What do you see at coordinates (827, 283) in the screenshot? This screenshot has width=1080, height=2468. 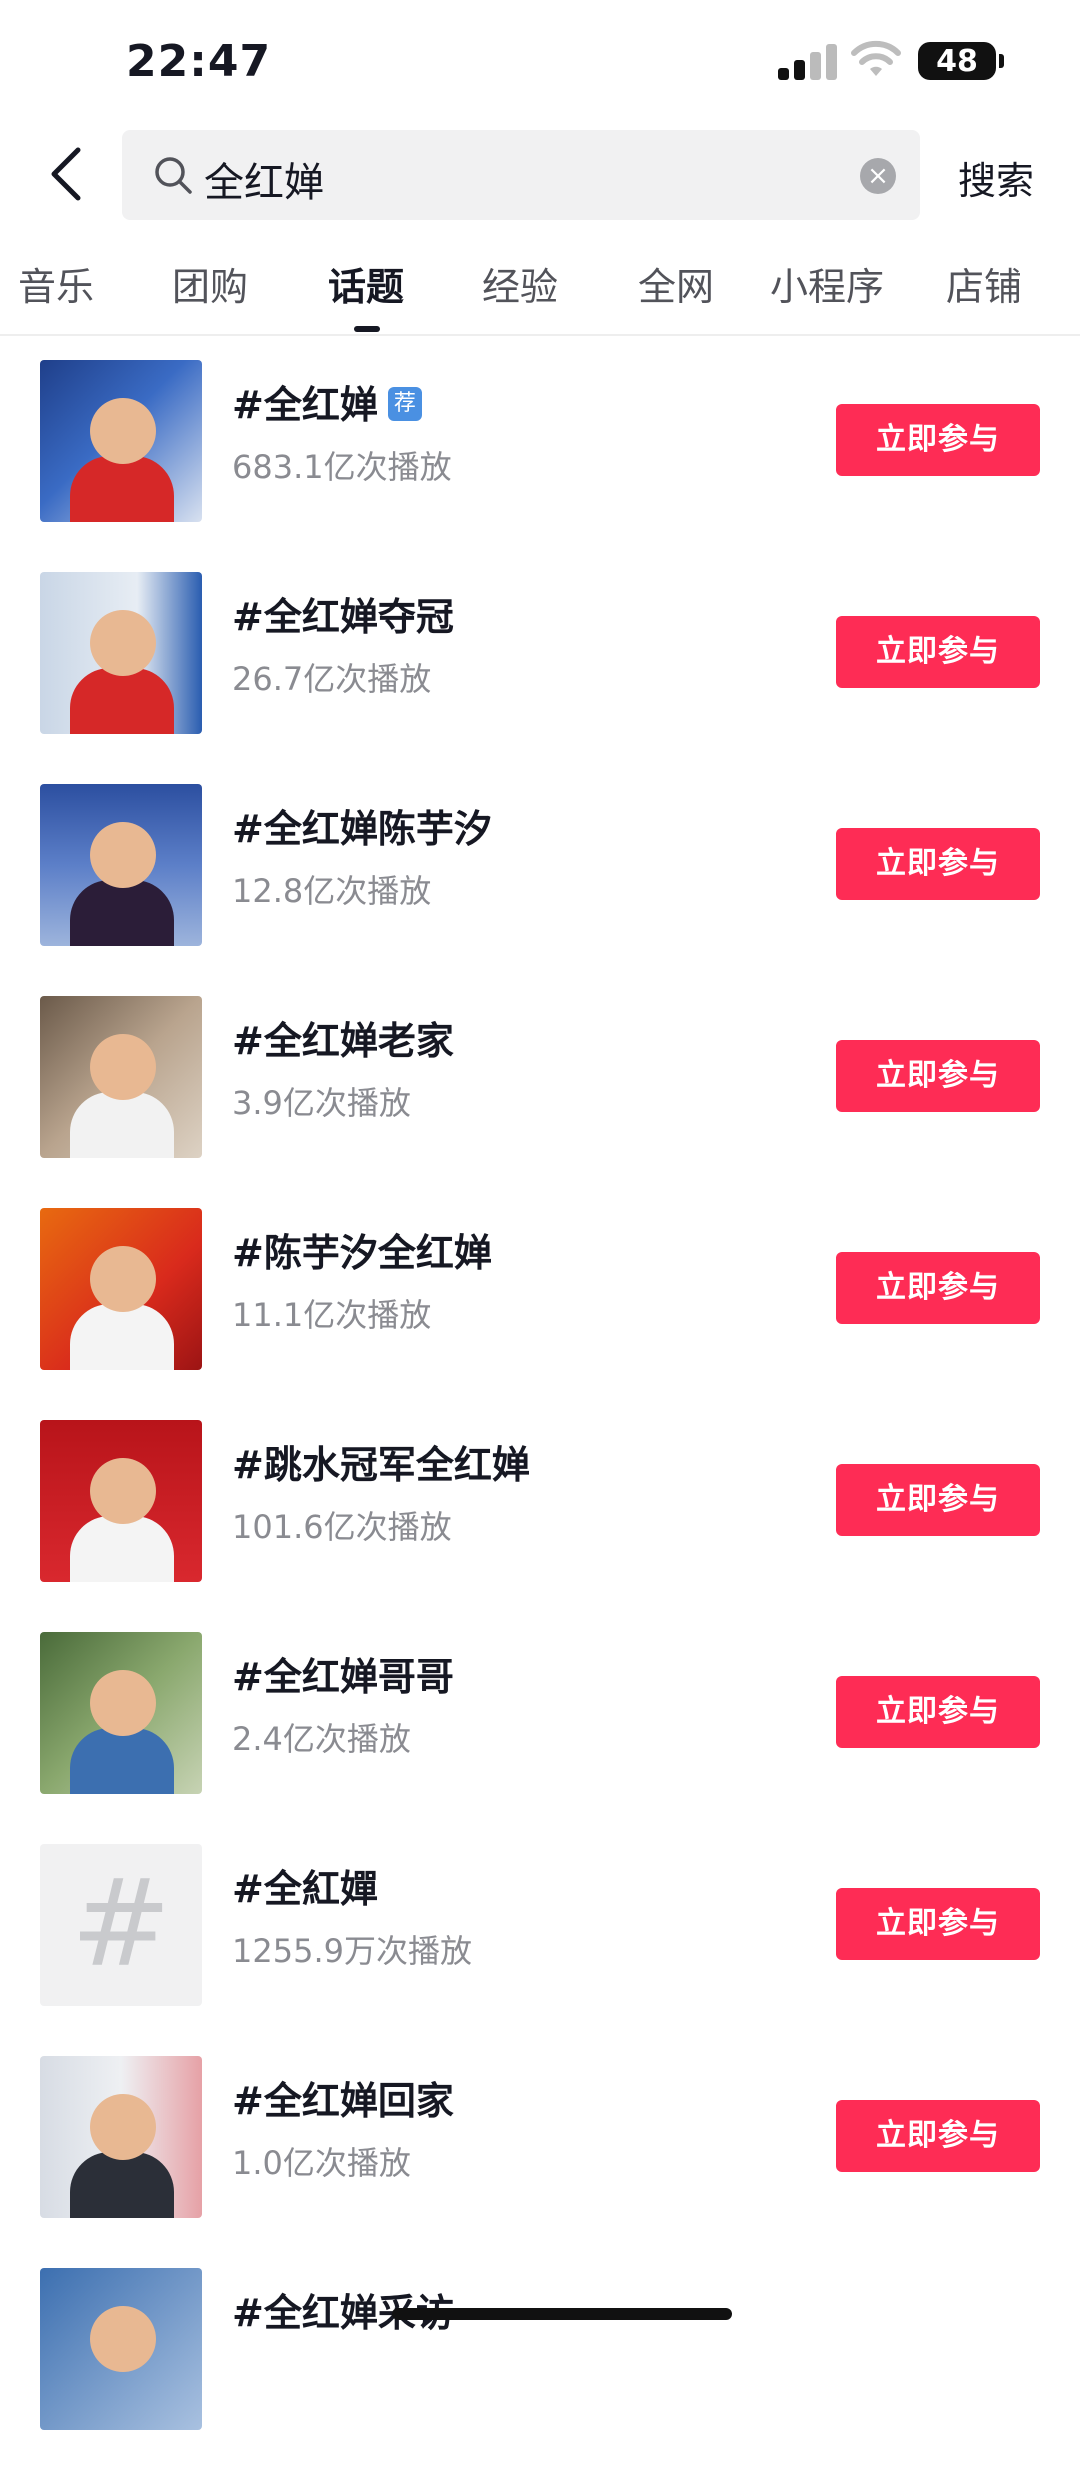 I see `tab-mini-program: 小程序` at bounding box center [827, 283].